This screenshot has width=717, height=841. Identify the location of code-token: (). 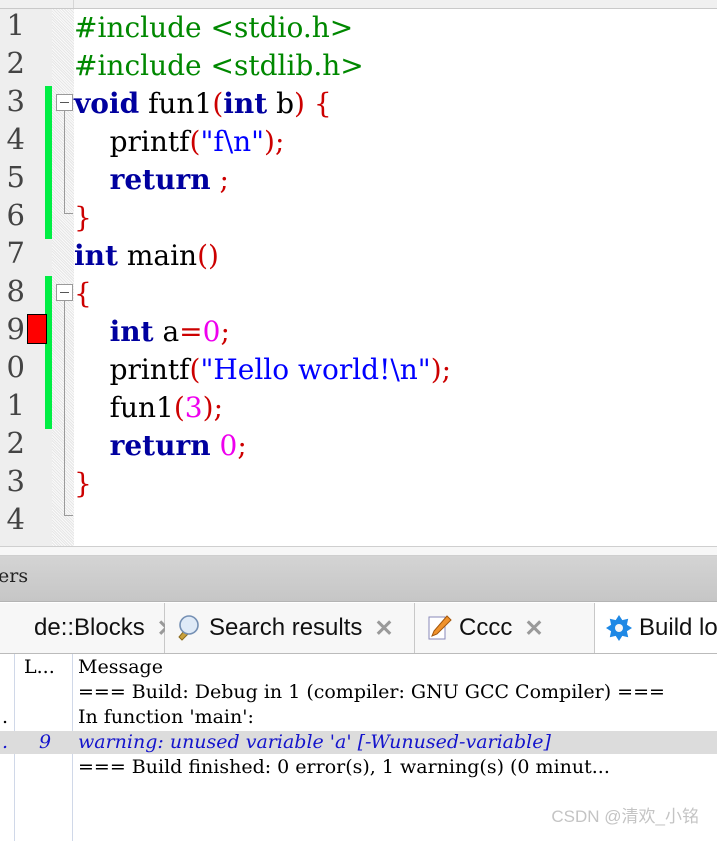
(208, 255).